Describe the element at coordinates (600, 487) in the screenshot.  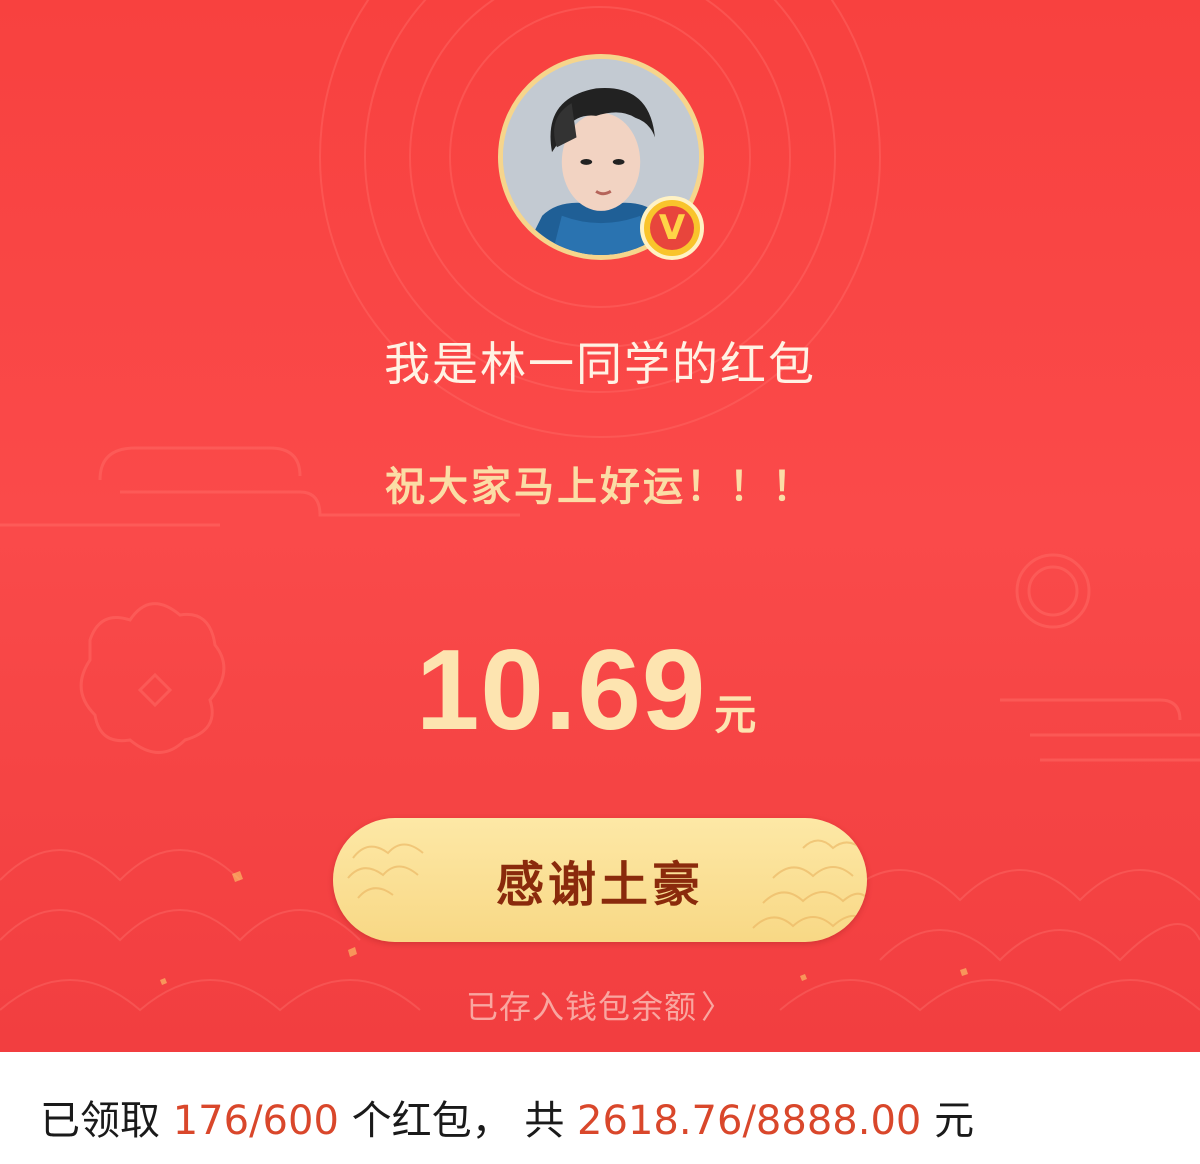
I see `greeting-message: 祝大家马上好运！！！` at that location.